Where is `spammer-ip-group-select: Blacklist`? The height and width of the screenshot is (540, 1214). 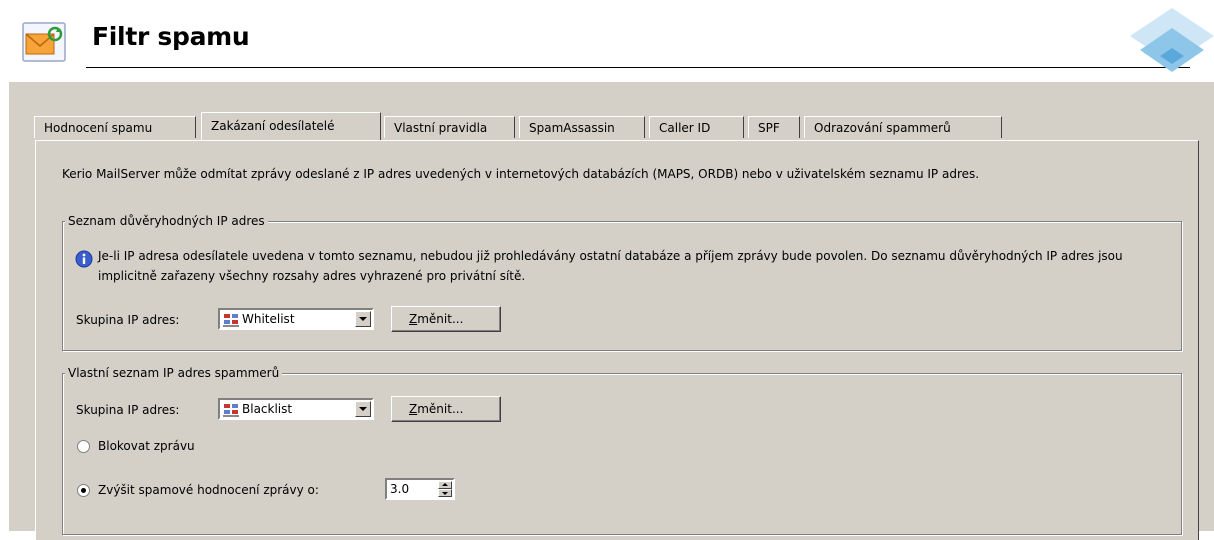 spammer-ip-group-select: Blacklist is located at coordinates (296, 409).